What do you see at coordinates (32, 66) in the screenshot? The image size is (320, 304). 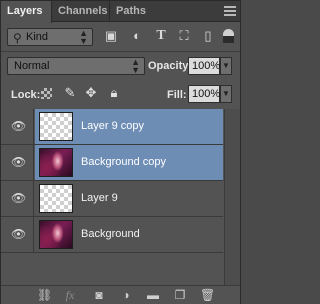 I see `blend-mode-value: Normal` at bounding box center [32, 66].